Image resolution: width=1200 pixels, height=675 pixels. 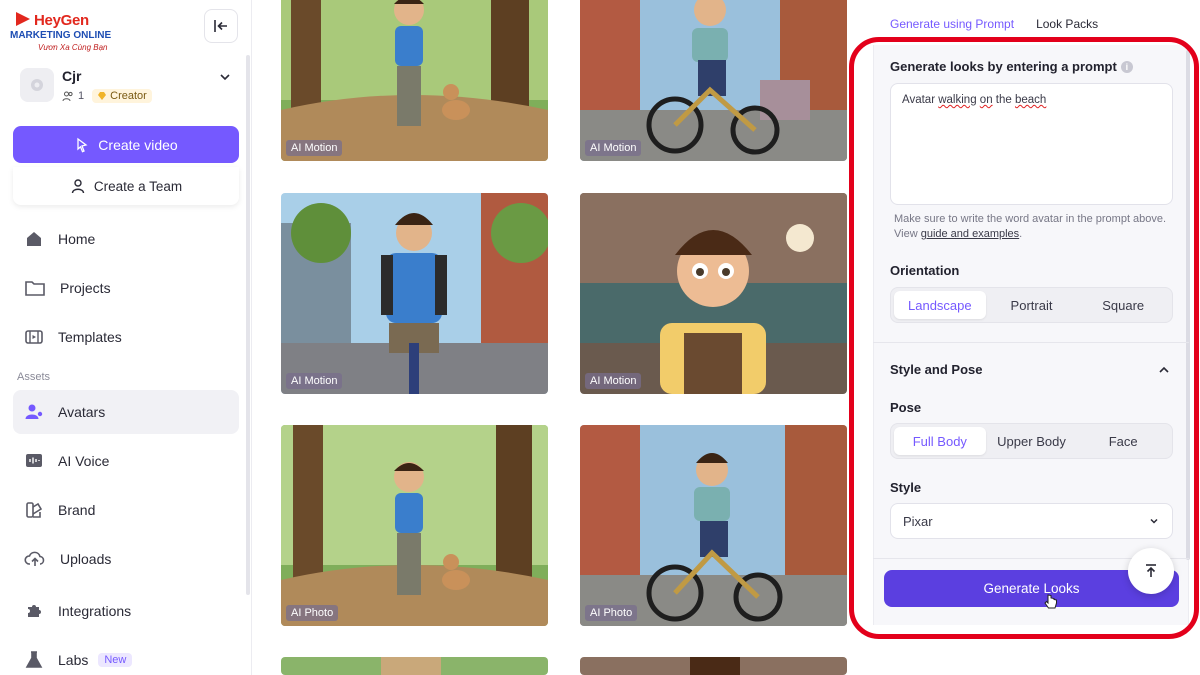 What do you see at coordinates (1123, 441) in the screenshot?
I see `pose-face: Face` at bounding box center [1123, 441].